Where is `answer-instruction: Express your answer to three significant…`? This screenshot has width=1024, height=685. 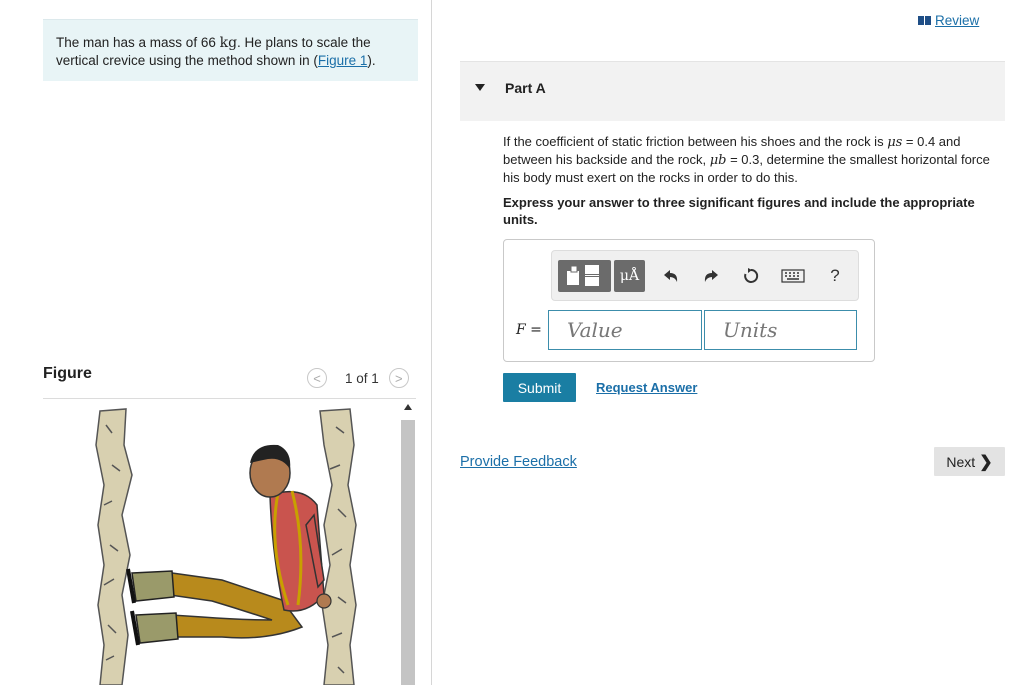
answer-instruction: Express your answer to three significant… is located at coordinates (739, 211).